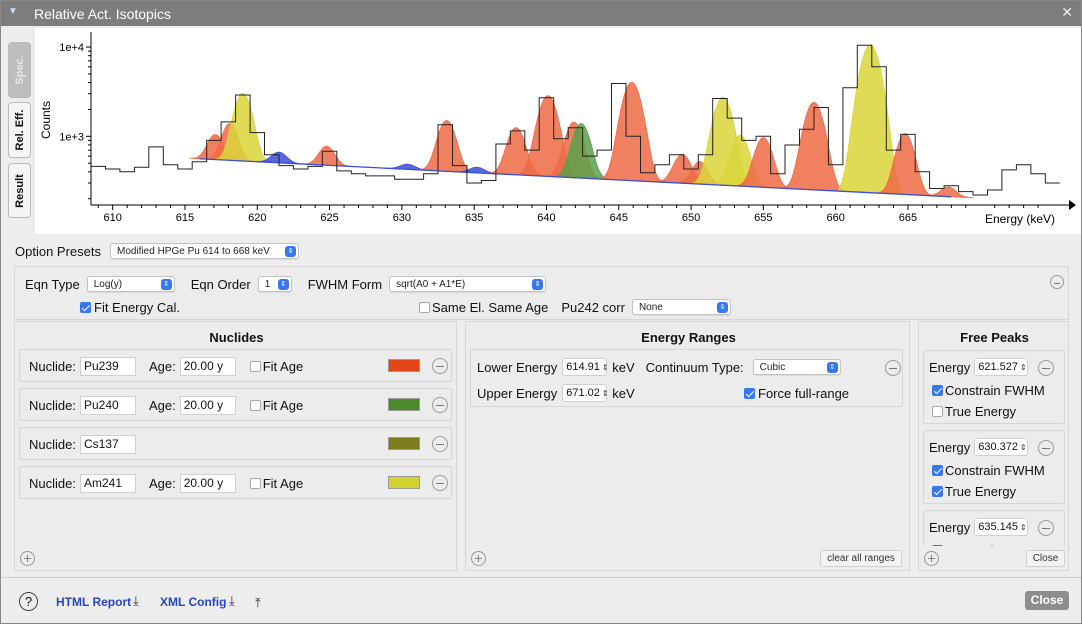 The image size is (1082, 624). I want to click on add-range-button, so click(478, 558).